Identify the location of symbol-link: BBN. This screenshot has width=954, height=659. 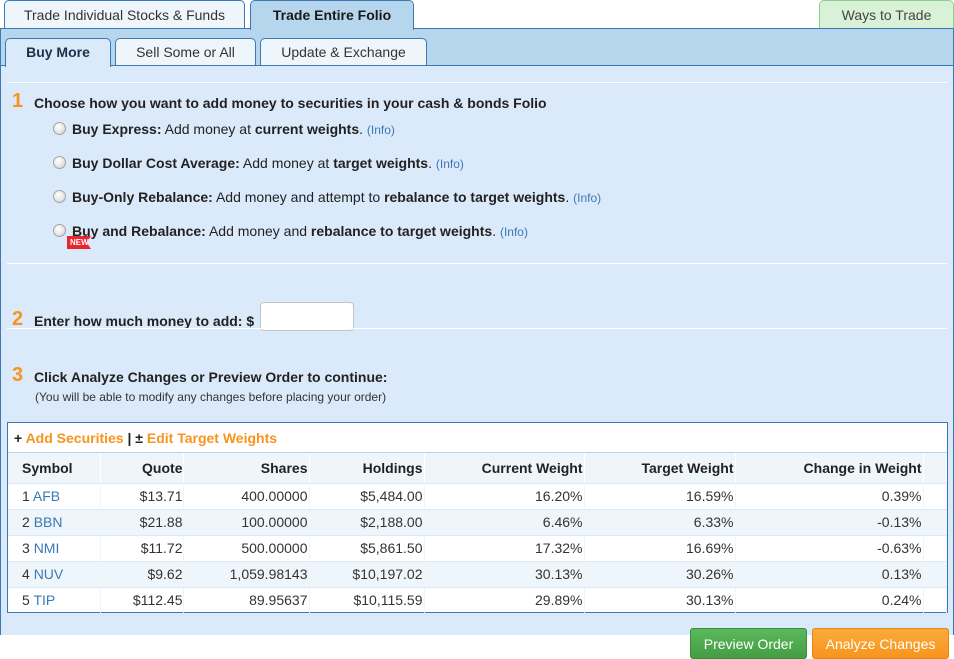
(48, 522).